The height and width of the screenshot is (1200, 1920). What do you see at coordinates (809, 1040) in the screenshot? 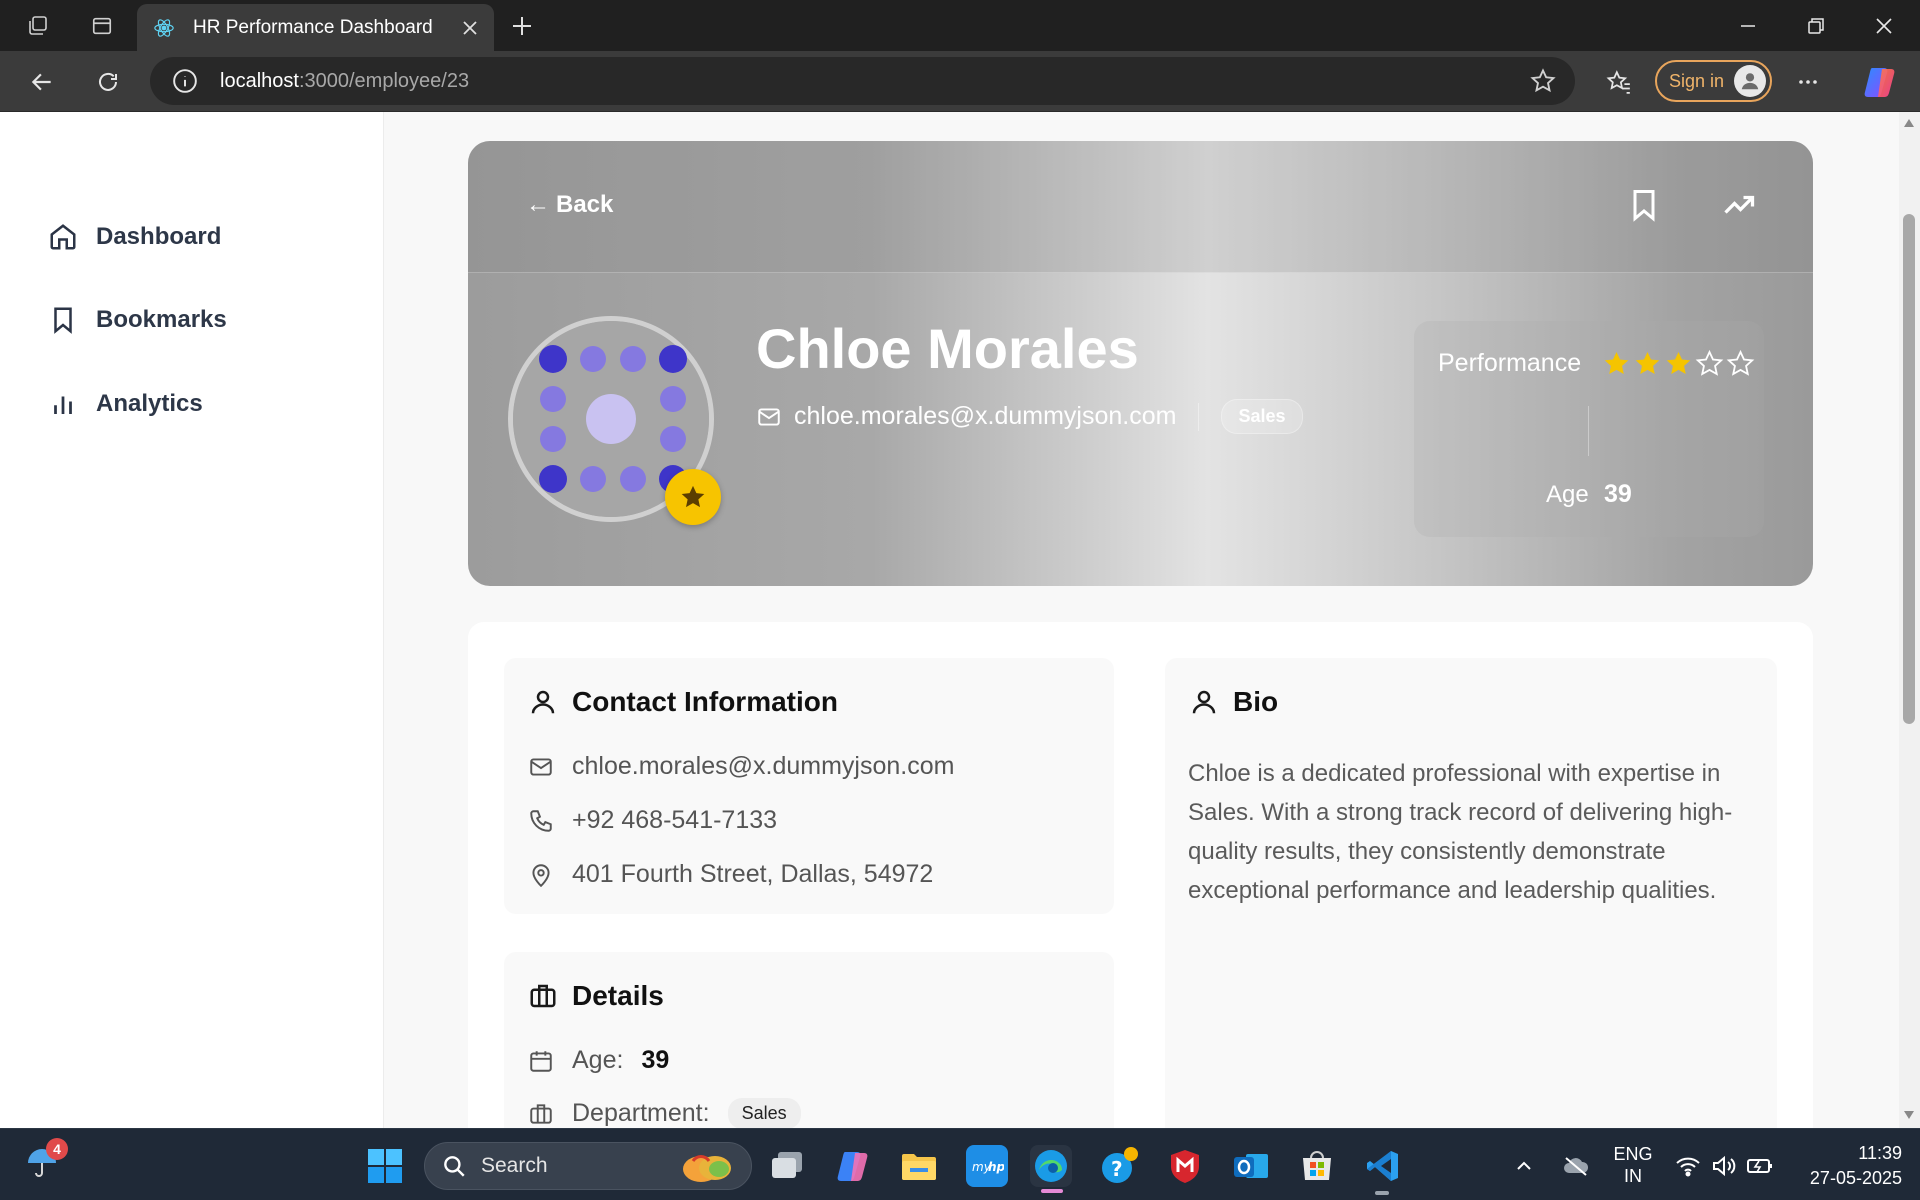
I see `details-card: Details Age: 39 Department: Sales` at bounding box center [809, 1040].